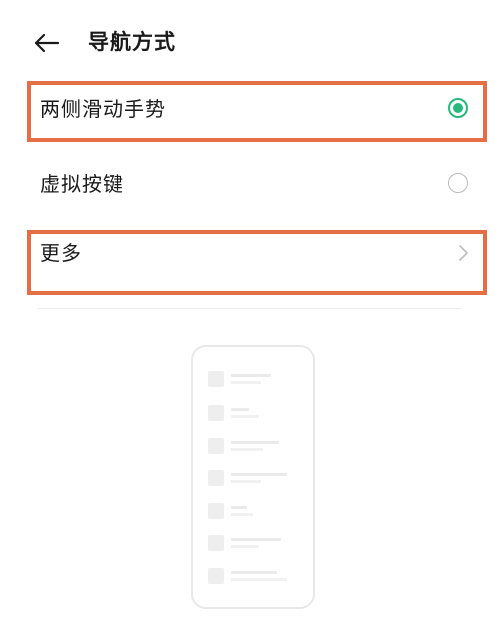 The image size is (500, 626). What do you see at coordinates (458, 183) in the screenshot?
I see `radio-unselected` at bounding box center [458, 183].